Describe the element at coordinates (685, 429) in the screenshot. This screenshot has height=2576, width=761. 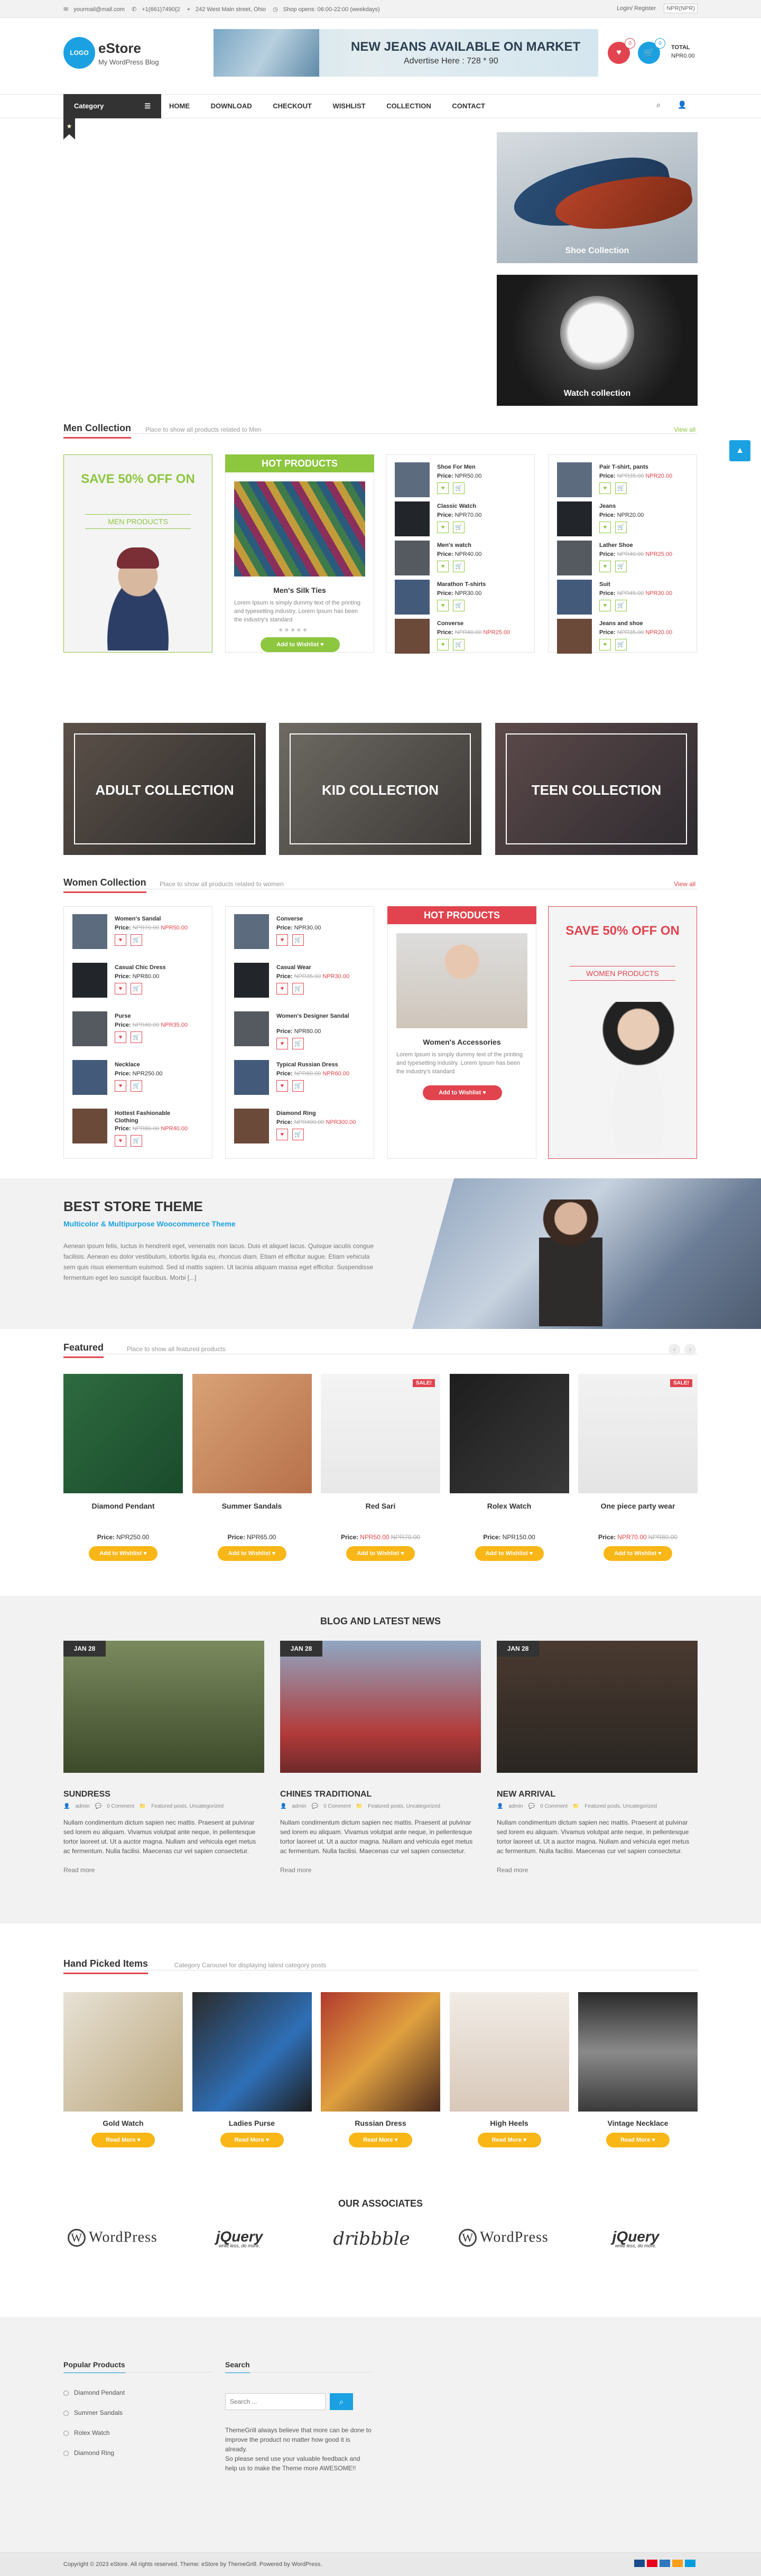
I see `men-view-all-link: View all` at that location.